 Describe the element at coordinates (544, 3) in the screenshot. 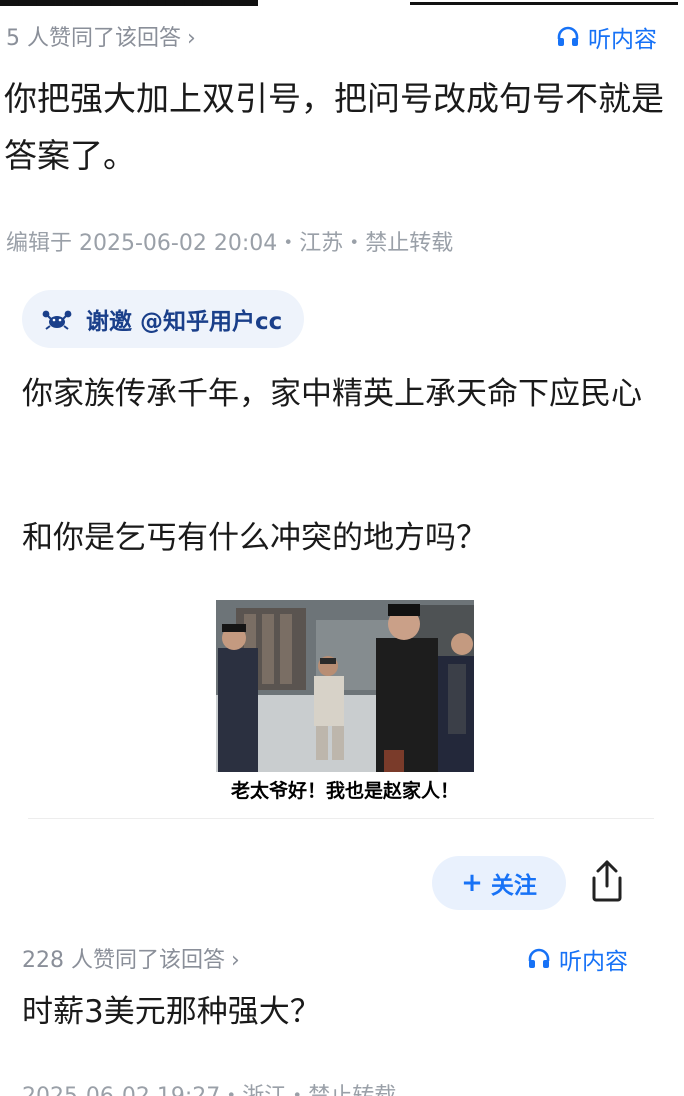

I see `cutoff-bar` at that location.